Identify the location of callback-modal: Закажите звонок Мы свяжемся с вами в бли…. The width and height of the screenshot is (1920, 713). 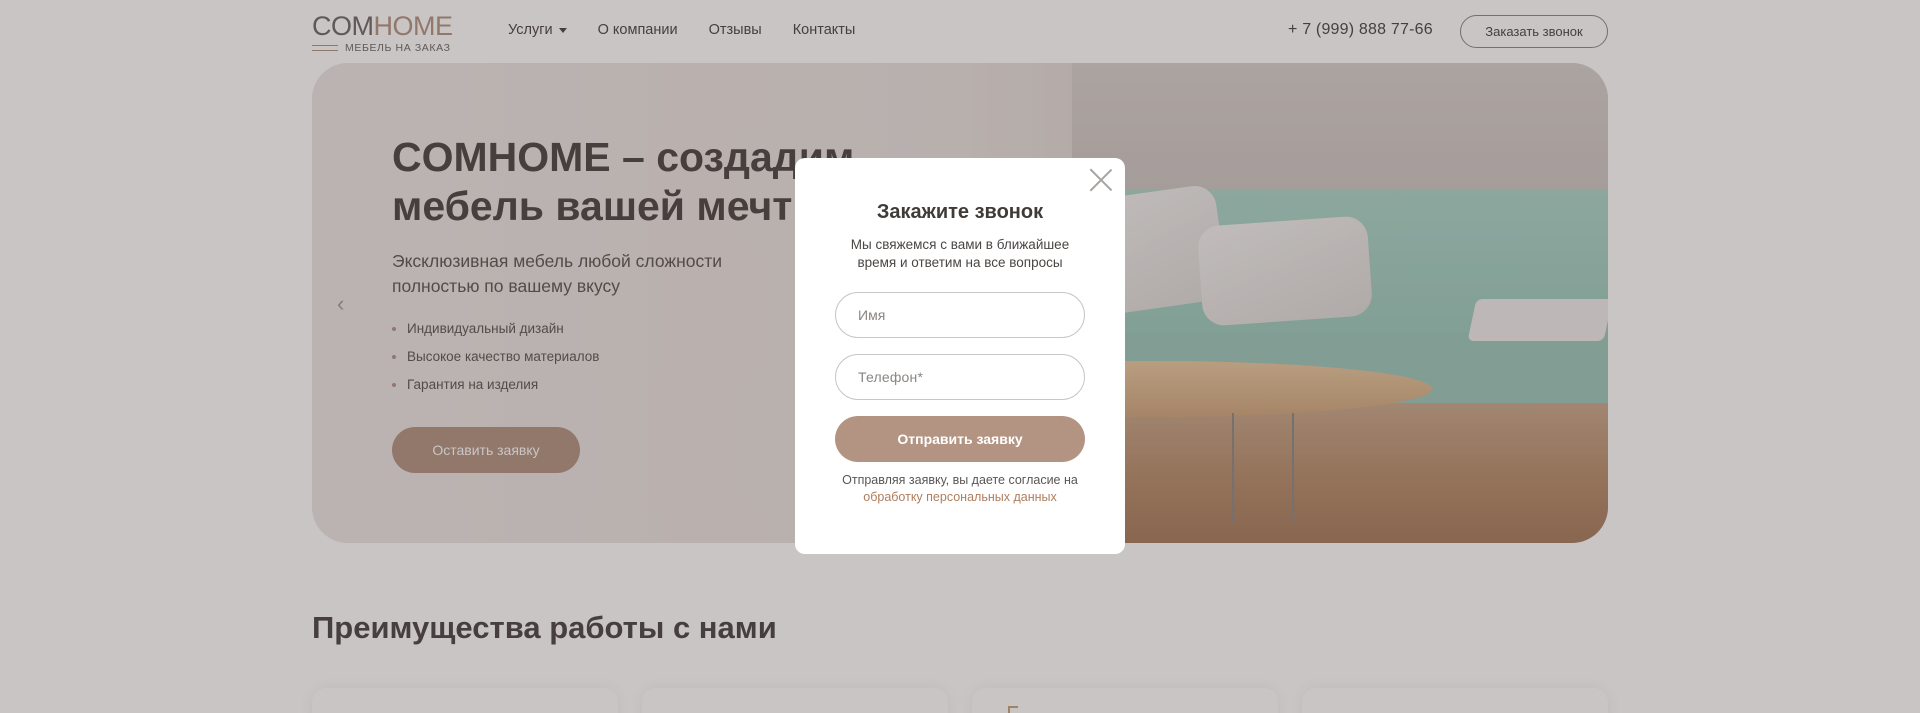
(960, 356).